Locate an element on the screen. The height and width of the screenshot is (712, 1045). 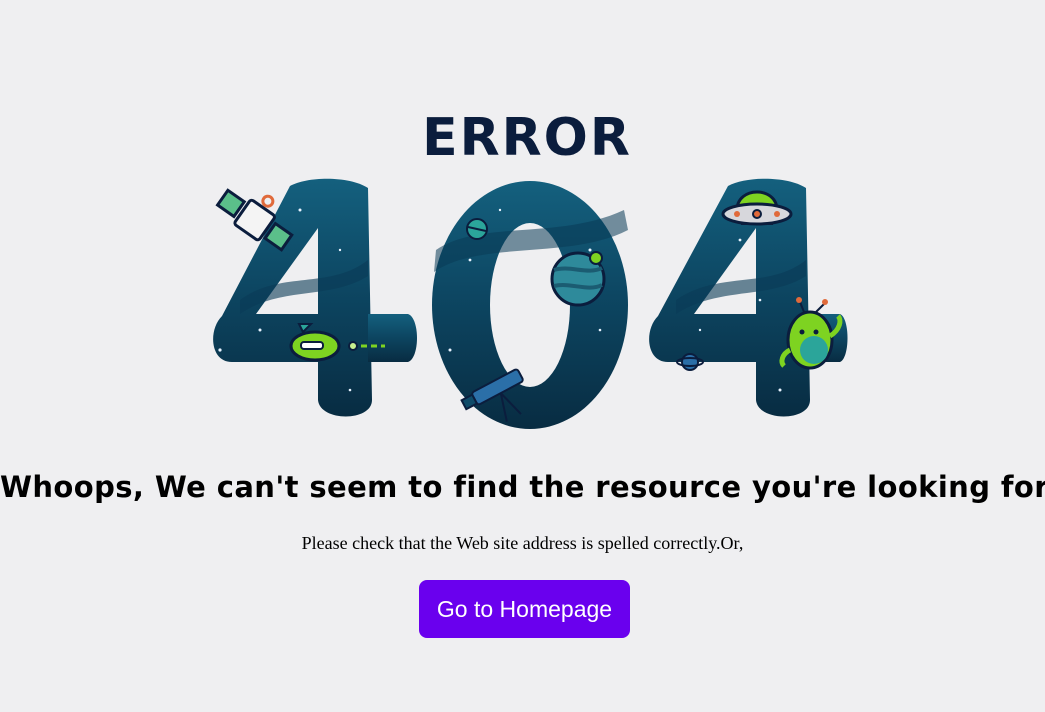
go-to-homepage-button: Go to Homepage is located at coordinates (524, 609).